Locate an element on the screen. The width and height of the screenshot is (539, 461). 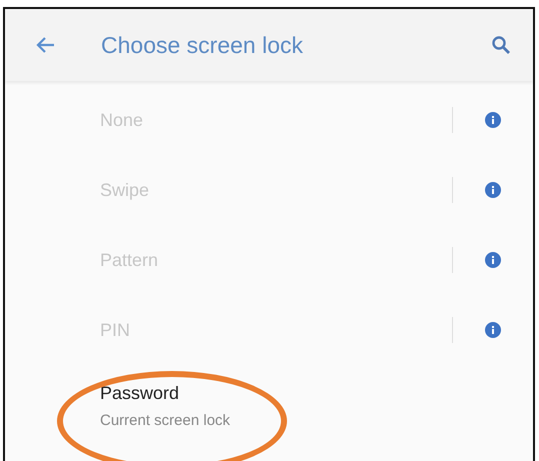
option-label: Password is located at coordinates (300, 393).